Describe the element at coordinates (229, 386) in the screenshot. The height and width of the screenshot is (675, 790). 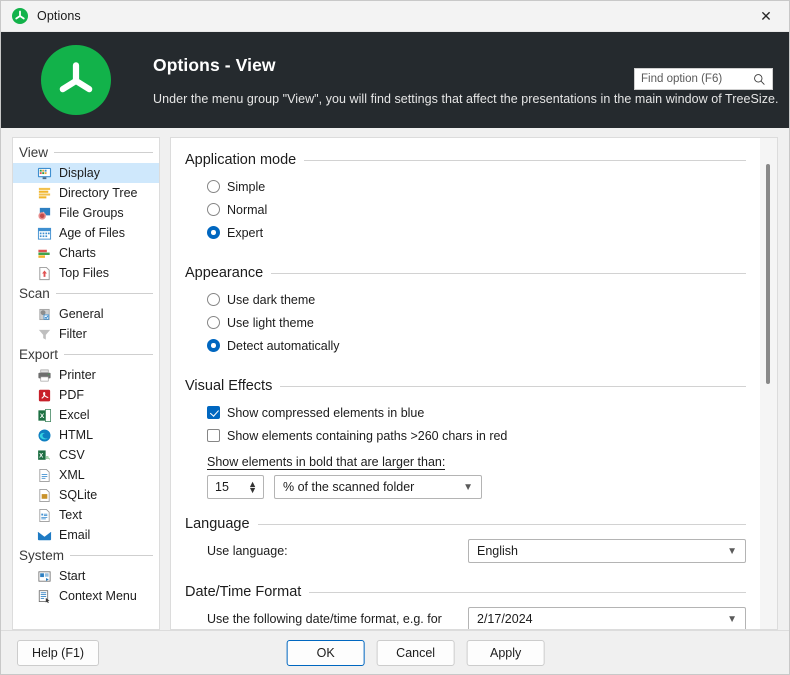
I see `section-title: Visual Effects` at that location.